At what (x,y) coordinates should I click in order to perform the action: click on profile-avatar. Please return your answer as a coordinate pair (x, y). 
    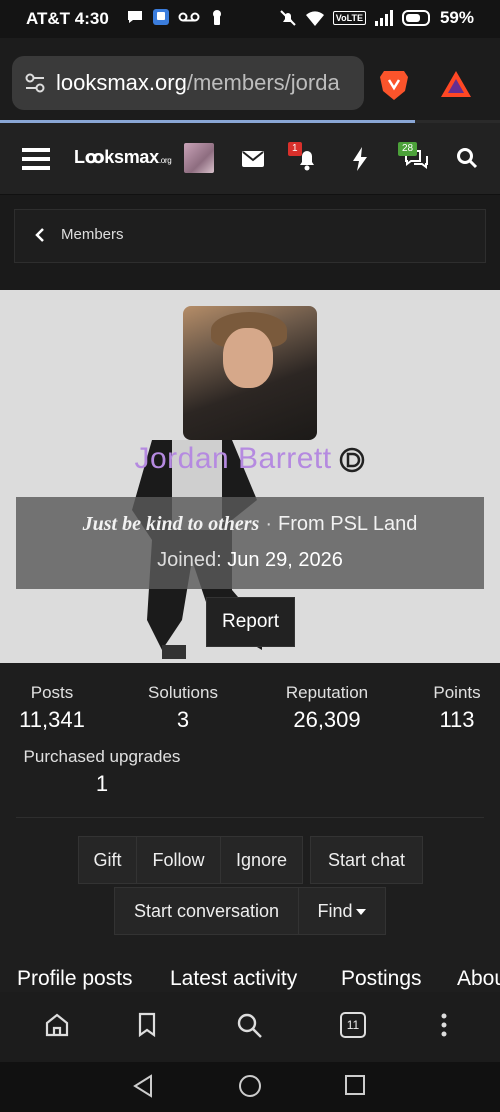
    Looking at the image, I should click on (250, 373).